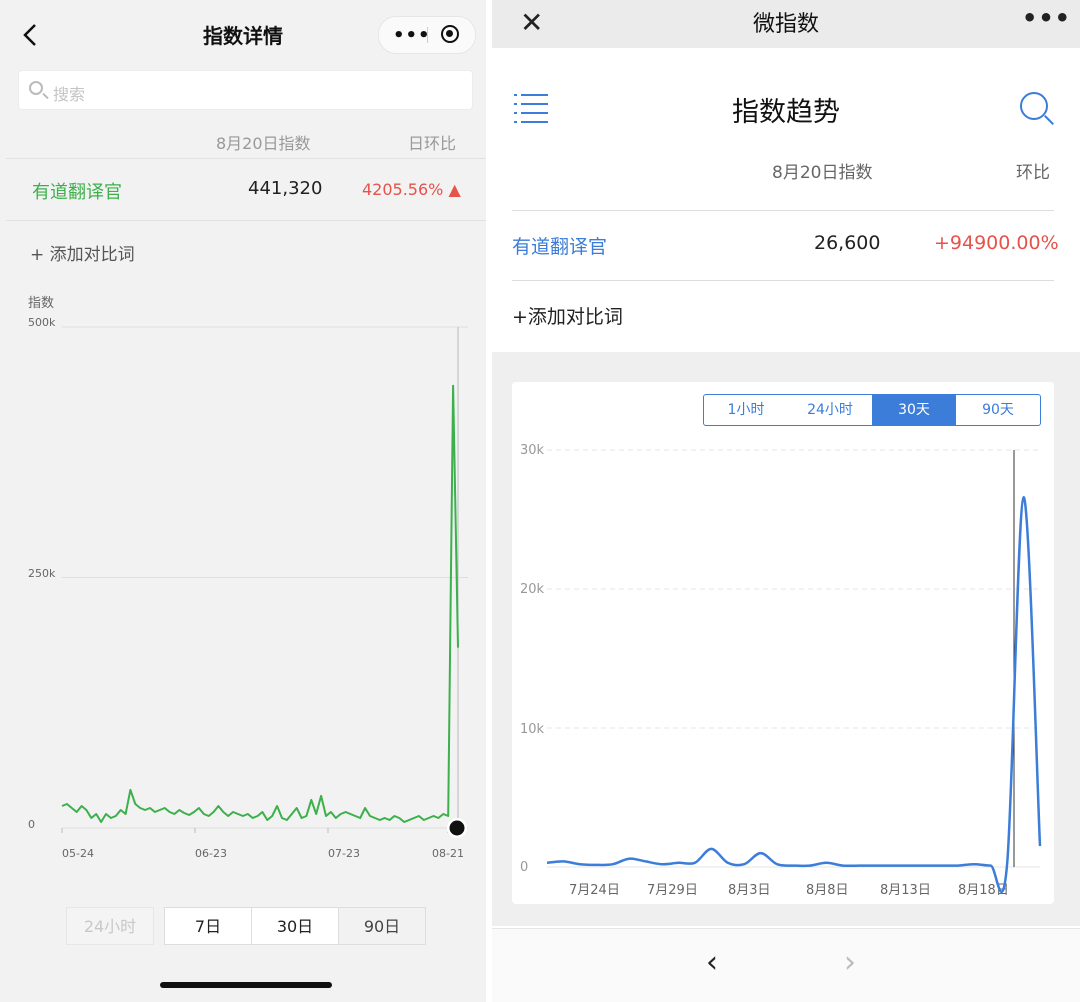  Describe the element at coordinates (712, 962) in the screenshot. I see `back-icon: ‹` at that location.